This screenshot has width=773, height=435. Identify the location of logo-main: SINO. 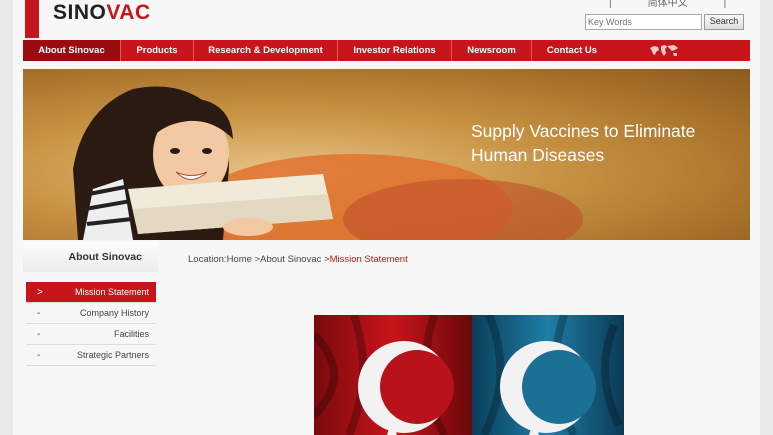
(80, 12).